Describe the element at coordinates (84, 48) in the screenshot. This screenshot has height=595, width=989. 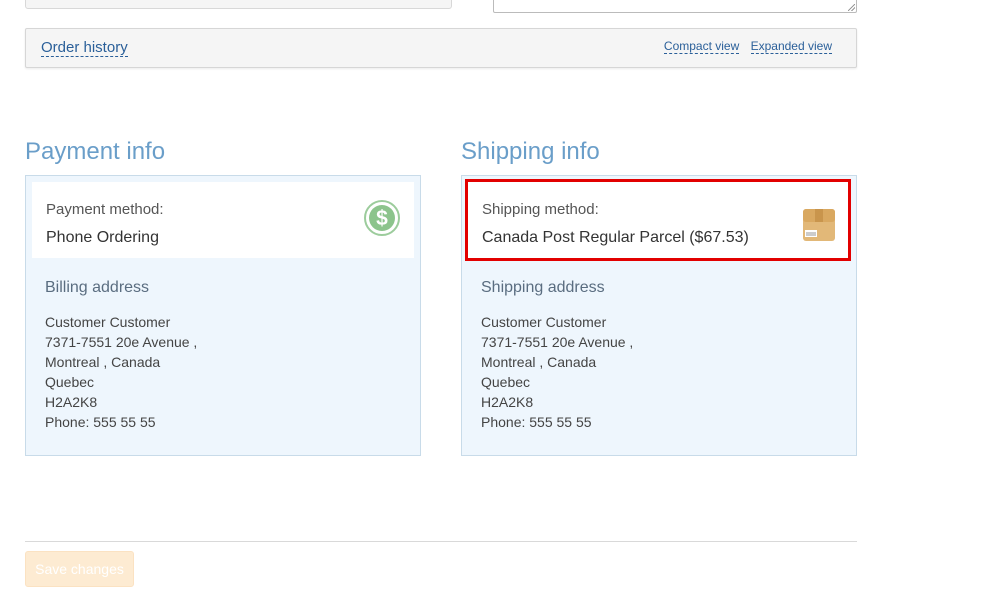
I see `order-history-link: Order history` at that location.